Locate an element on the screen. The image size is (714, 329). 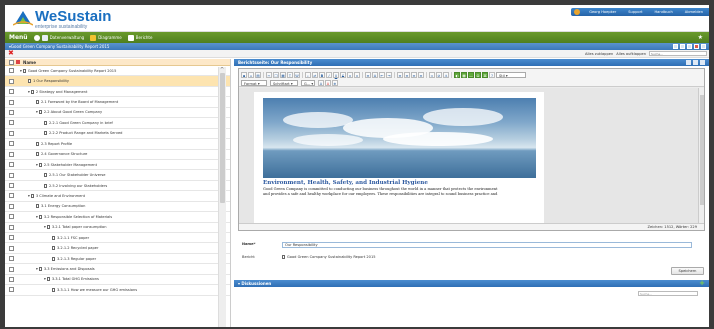
paste-word-icon: W is located at coordinates (297, 74).